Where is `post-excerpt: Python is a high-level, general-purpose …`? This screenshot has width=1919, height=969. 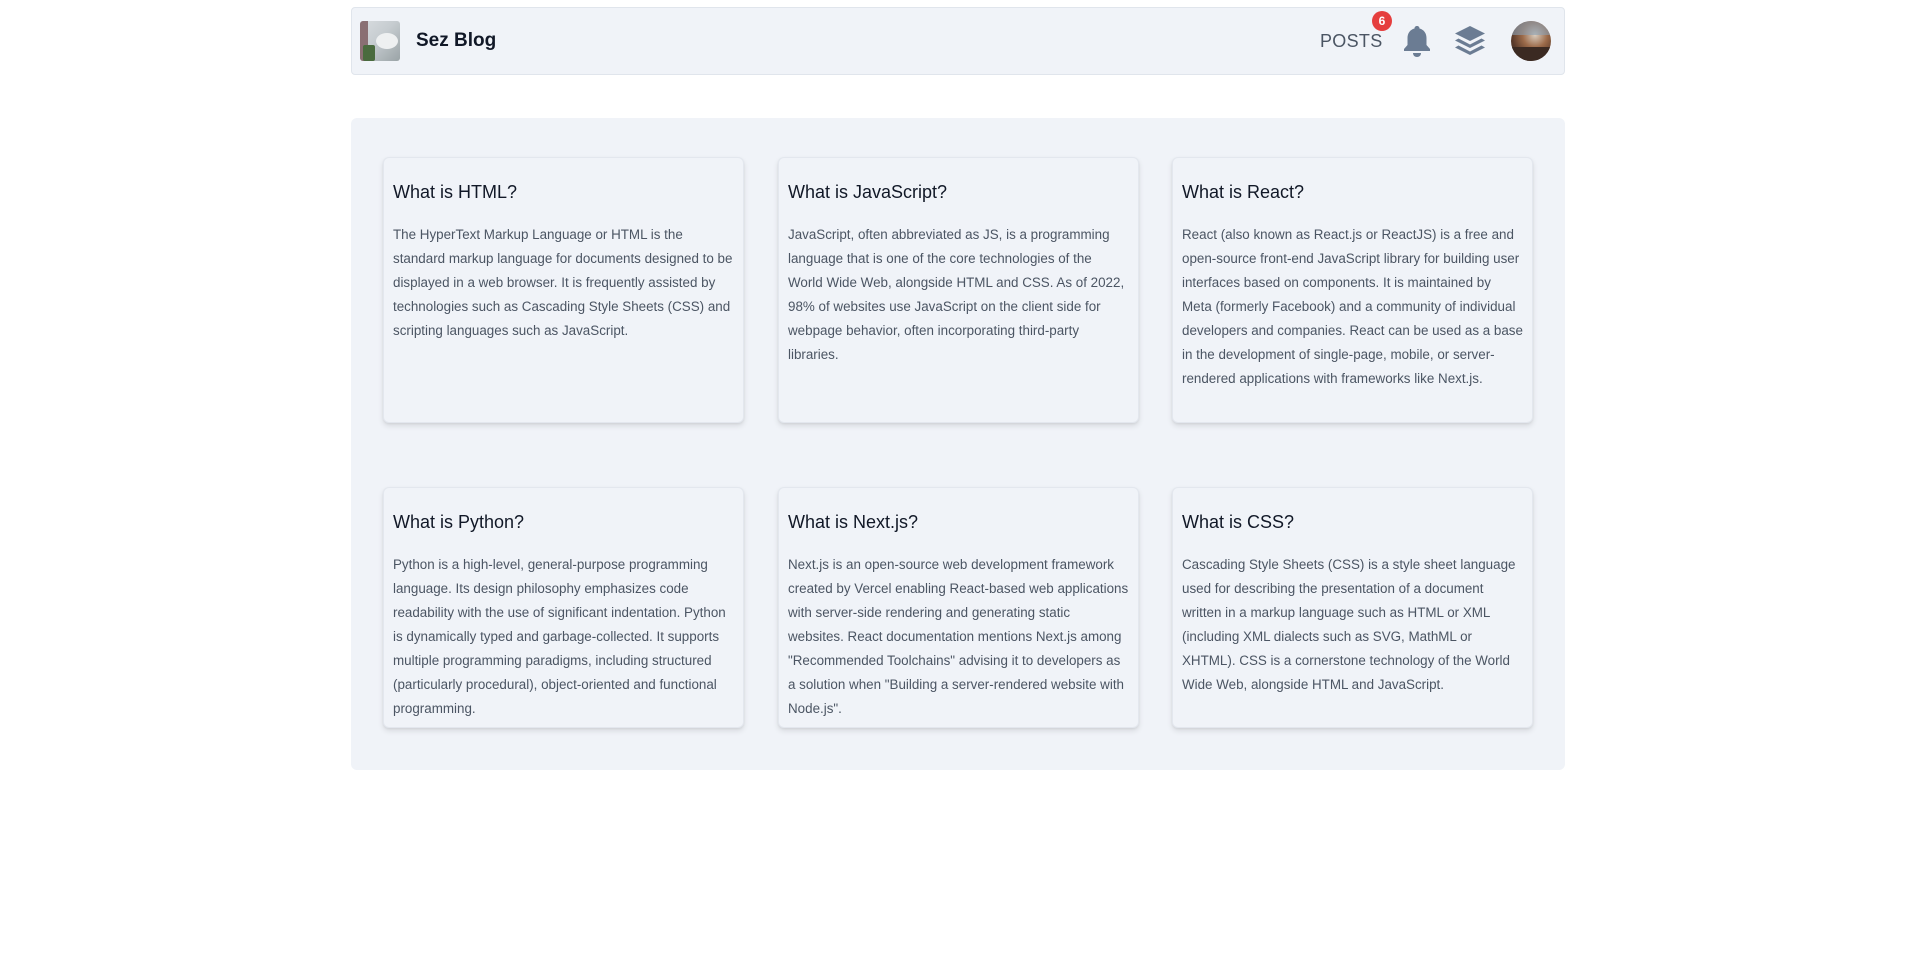
post-excerpt: Python is a high-level, general-purpose … is located at coordinates (559, 636).